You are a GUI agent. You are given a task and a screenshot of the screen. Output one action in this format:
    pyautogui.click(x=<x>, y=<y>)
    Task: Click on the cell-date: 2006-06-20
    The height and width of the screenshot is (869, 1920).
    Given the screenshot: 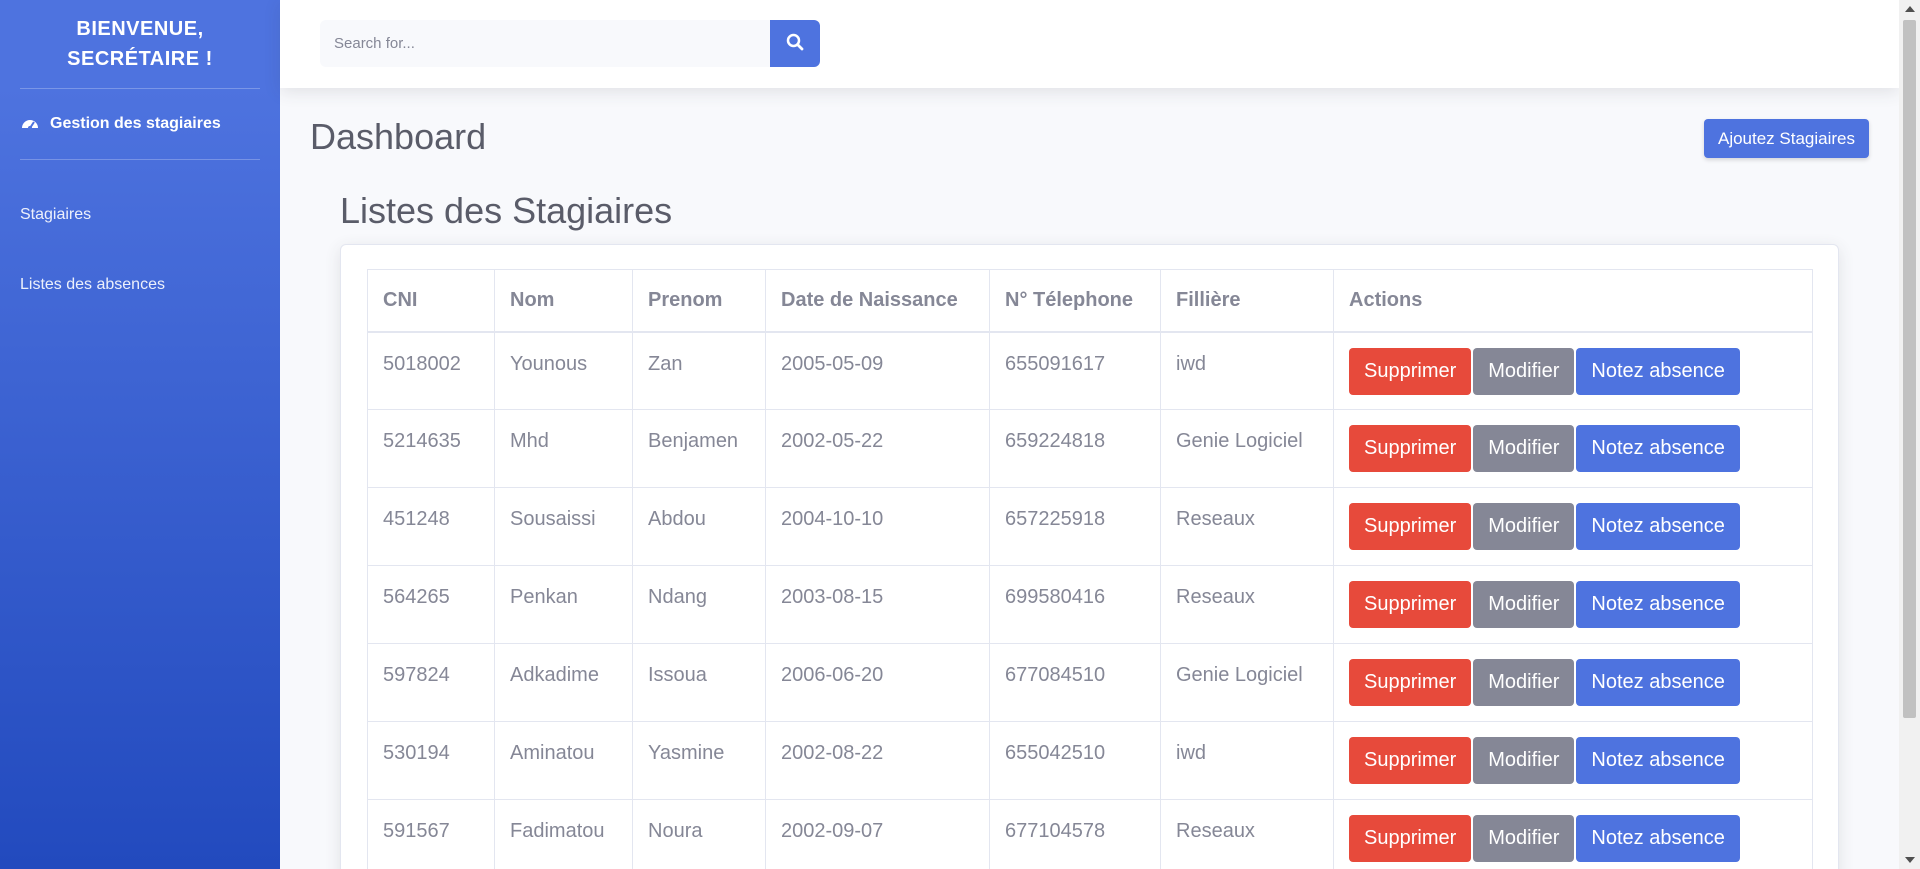 What is the action you would take?
    pyautogui.click(x=877, y=682)
    